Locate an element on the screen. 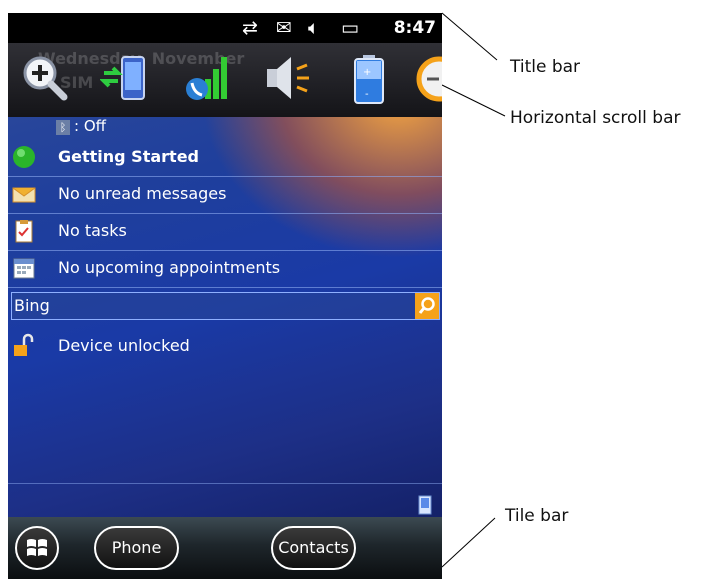  bluetooth-status: ᛒ : Off is located at coordinates (81, 126).